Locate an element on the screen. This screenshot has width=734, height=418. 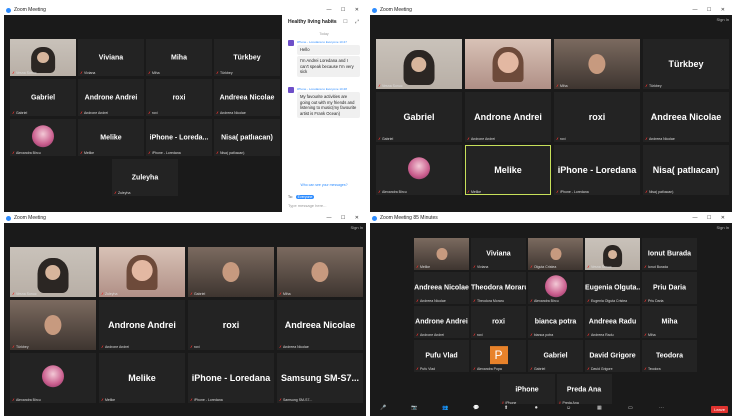
participant-name: Teodora is located at coordinates (669, 356).